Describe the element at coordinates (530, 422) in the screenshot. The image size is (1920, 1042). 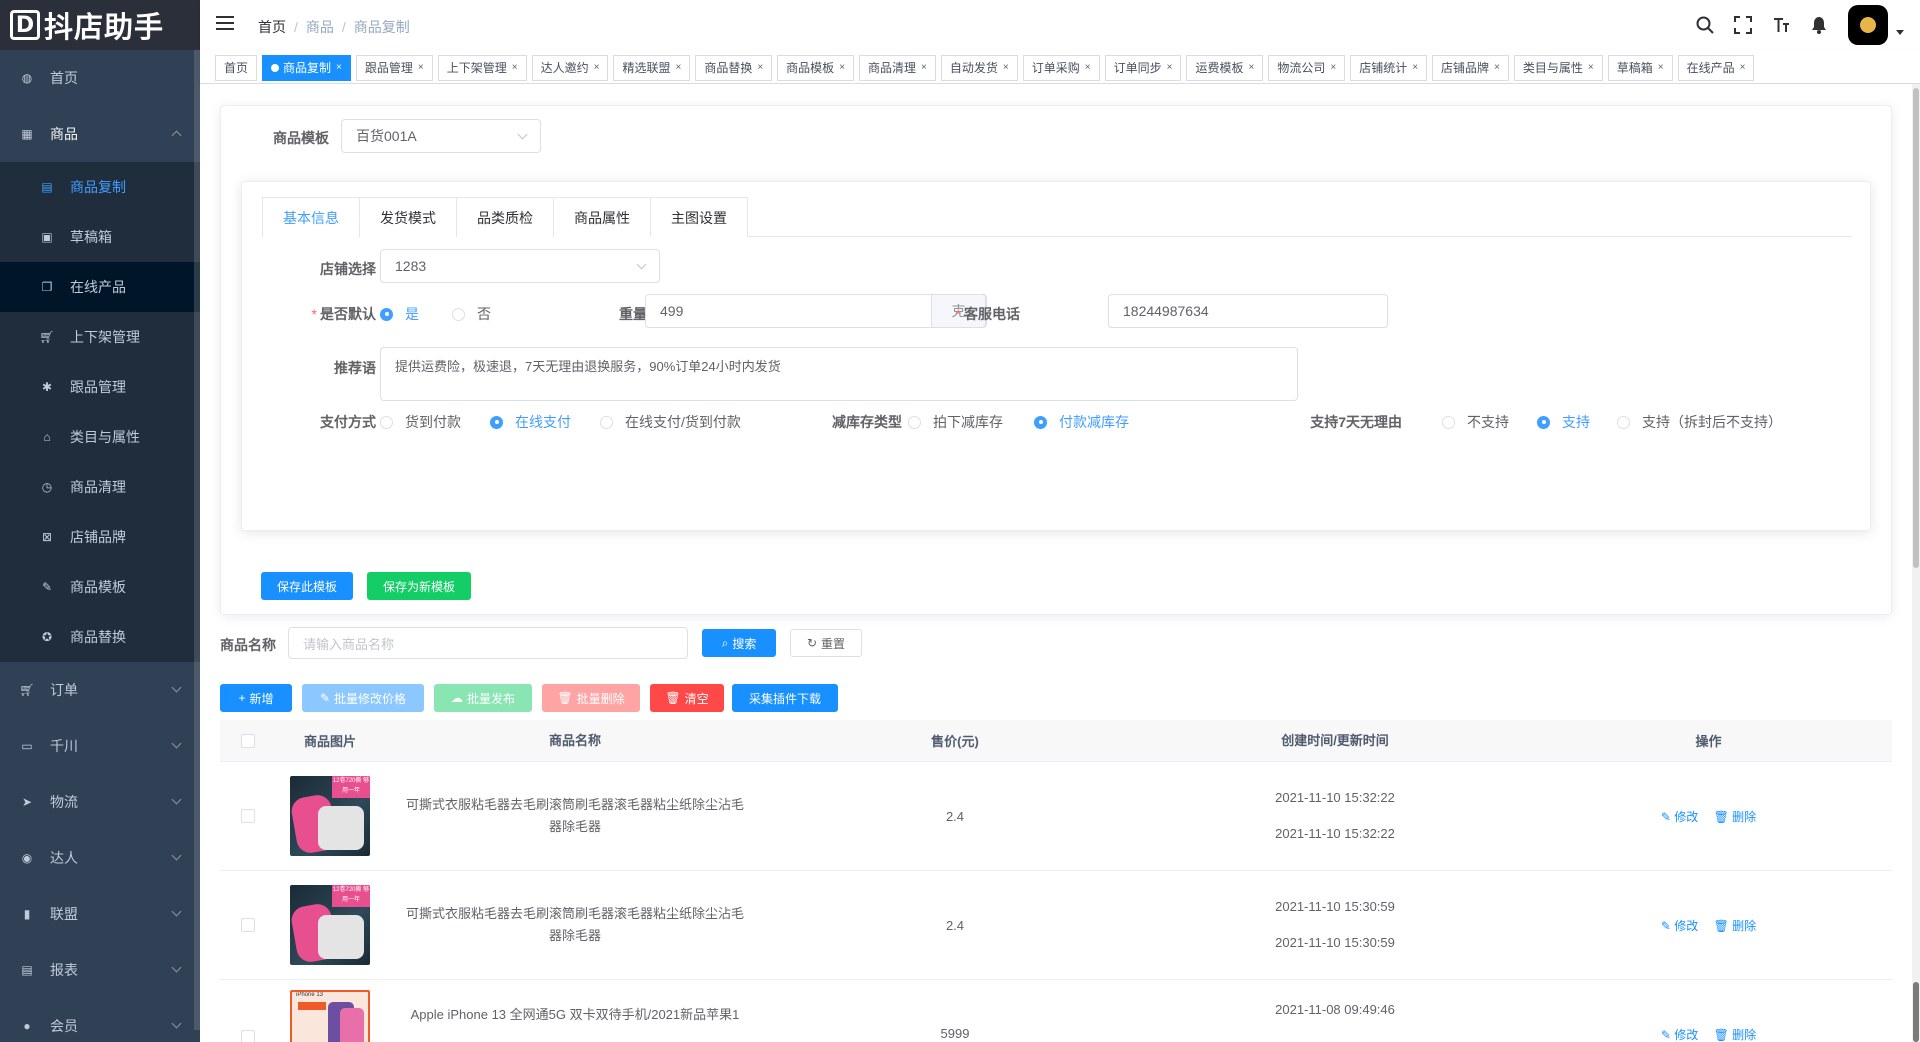
I see `pay-online-radio: 在线支付` at that location.